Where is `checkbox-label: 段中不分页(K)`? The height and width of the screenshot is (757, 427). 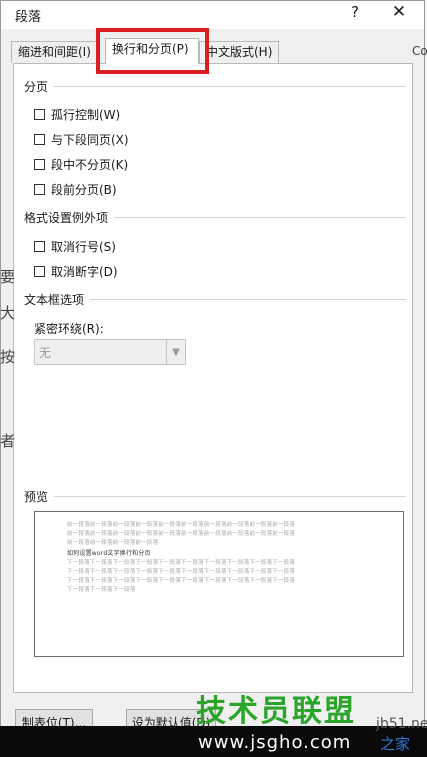 checkbox-label: 段中不分页(K) is located at coordinates (90, 165).